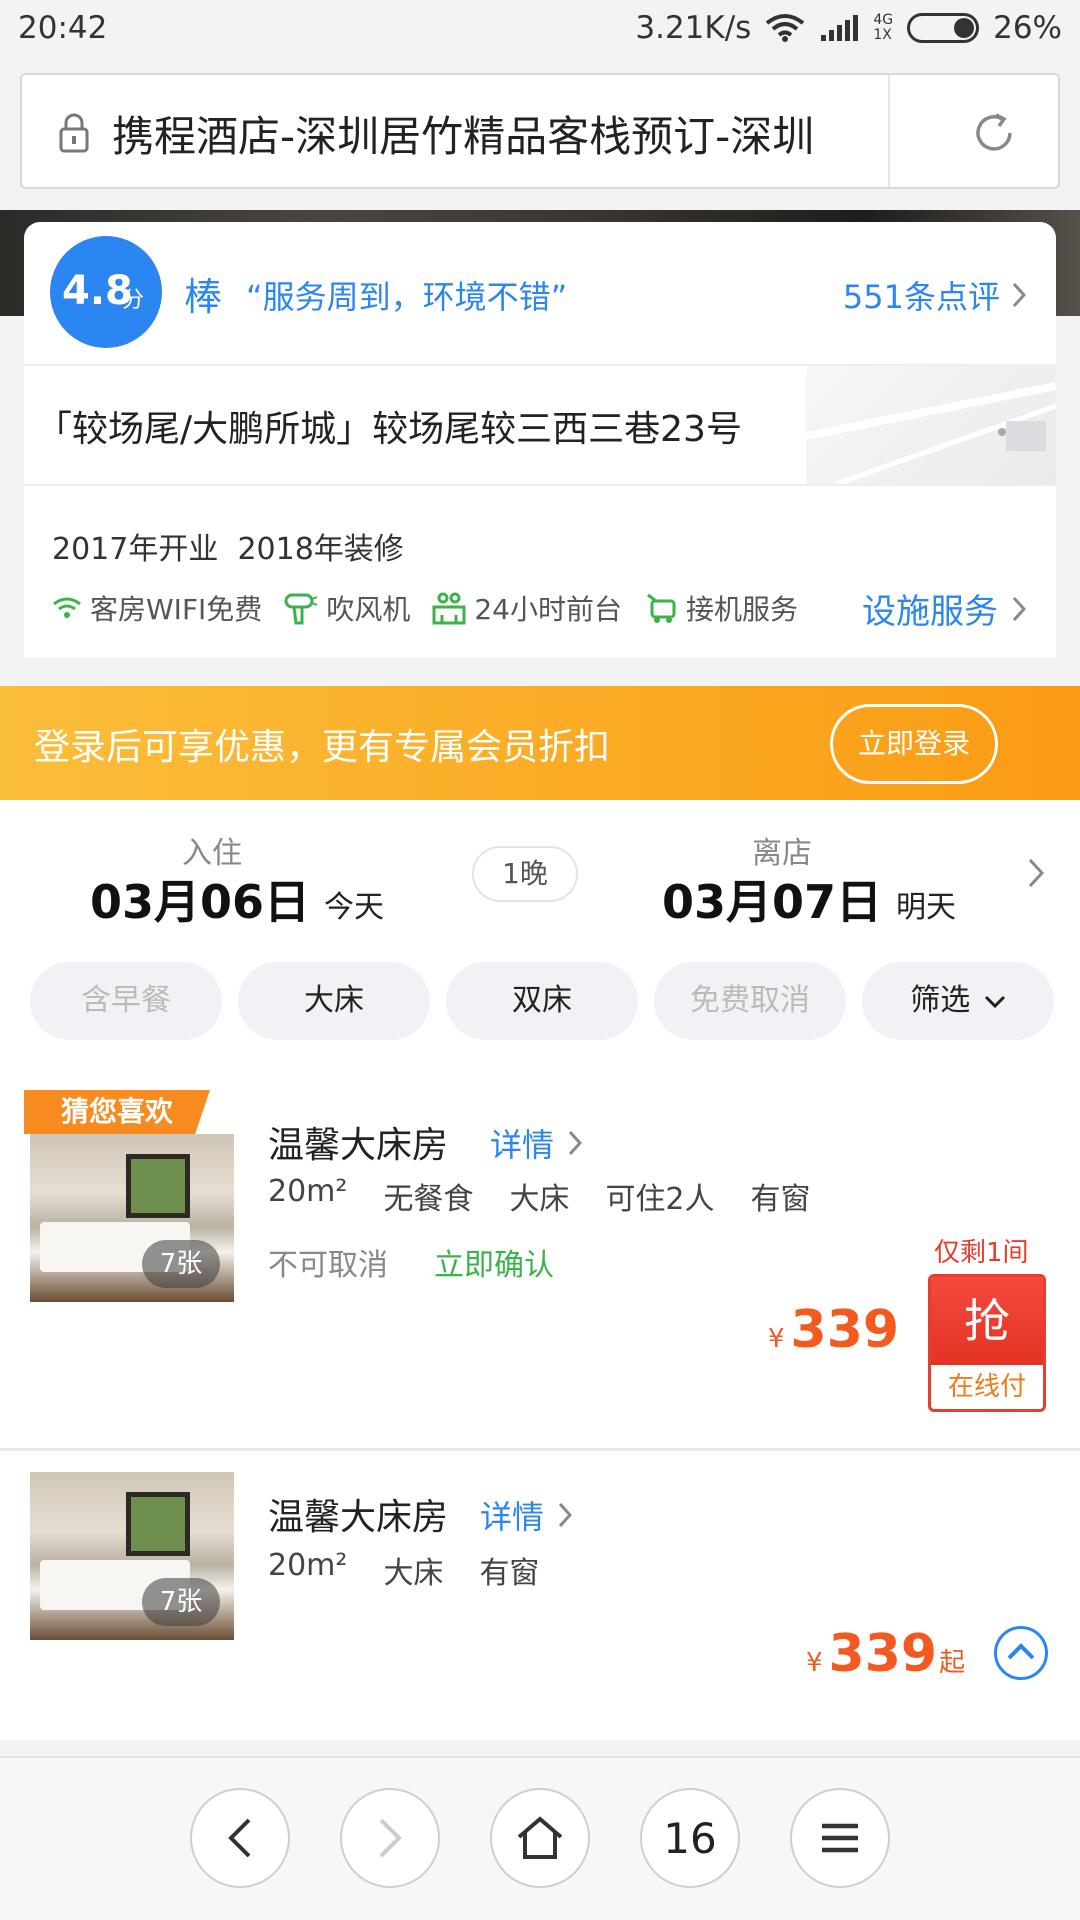  What do you see at coordinates (539, 1195) in the screenshot?
I see `room-specs: 20m² 无餐食 大床 可住2人 有窗` at bounding box center [539, 1195].